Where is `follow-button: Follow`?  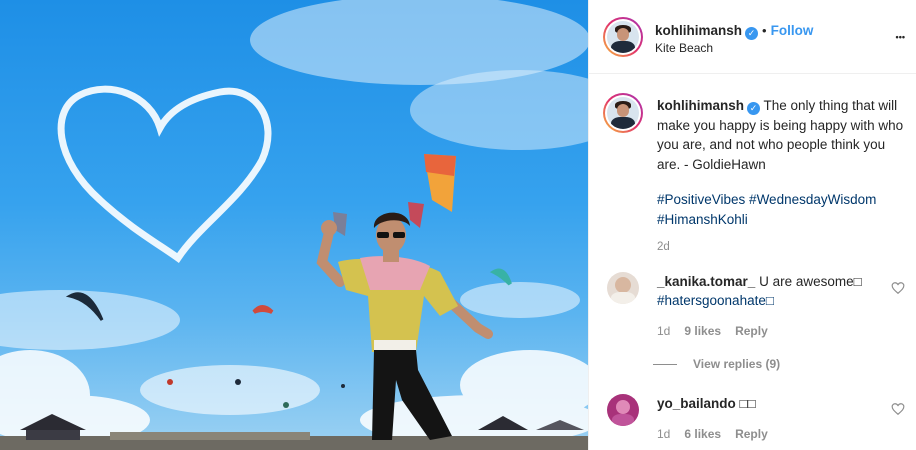 follow-button: Follow is located at coordinates (792, 30).